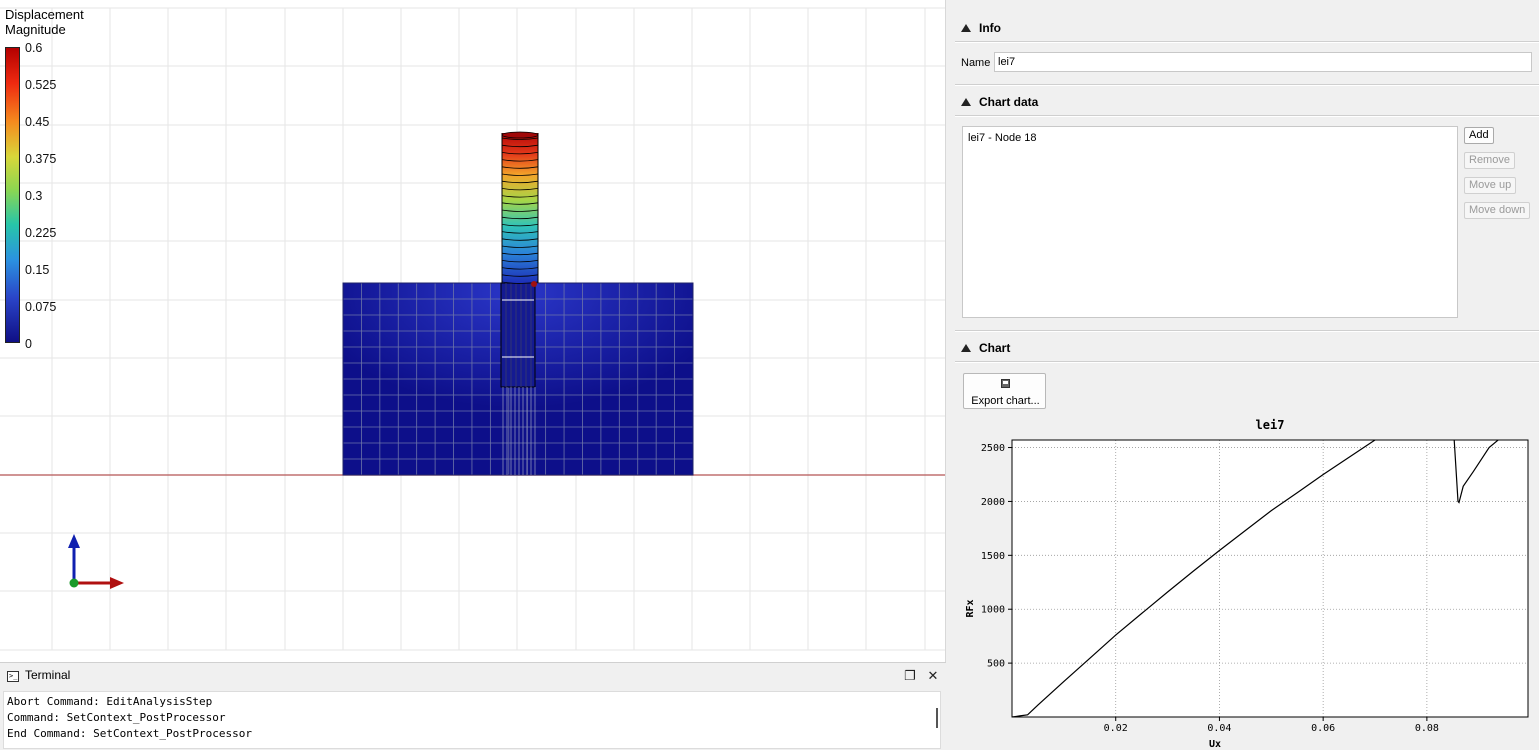 The image size is (1539, 750). I want to click on terminal-header: >_ Terminal ❐ ✕, so click(473, 676).